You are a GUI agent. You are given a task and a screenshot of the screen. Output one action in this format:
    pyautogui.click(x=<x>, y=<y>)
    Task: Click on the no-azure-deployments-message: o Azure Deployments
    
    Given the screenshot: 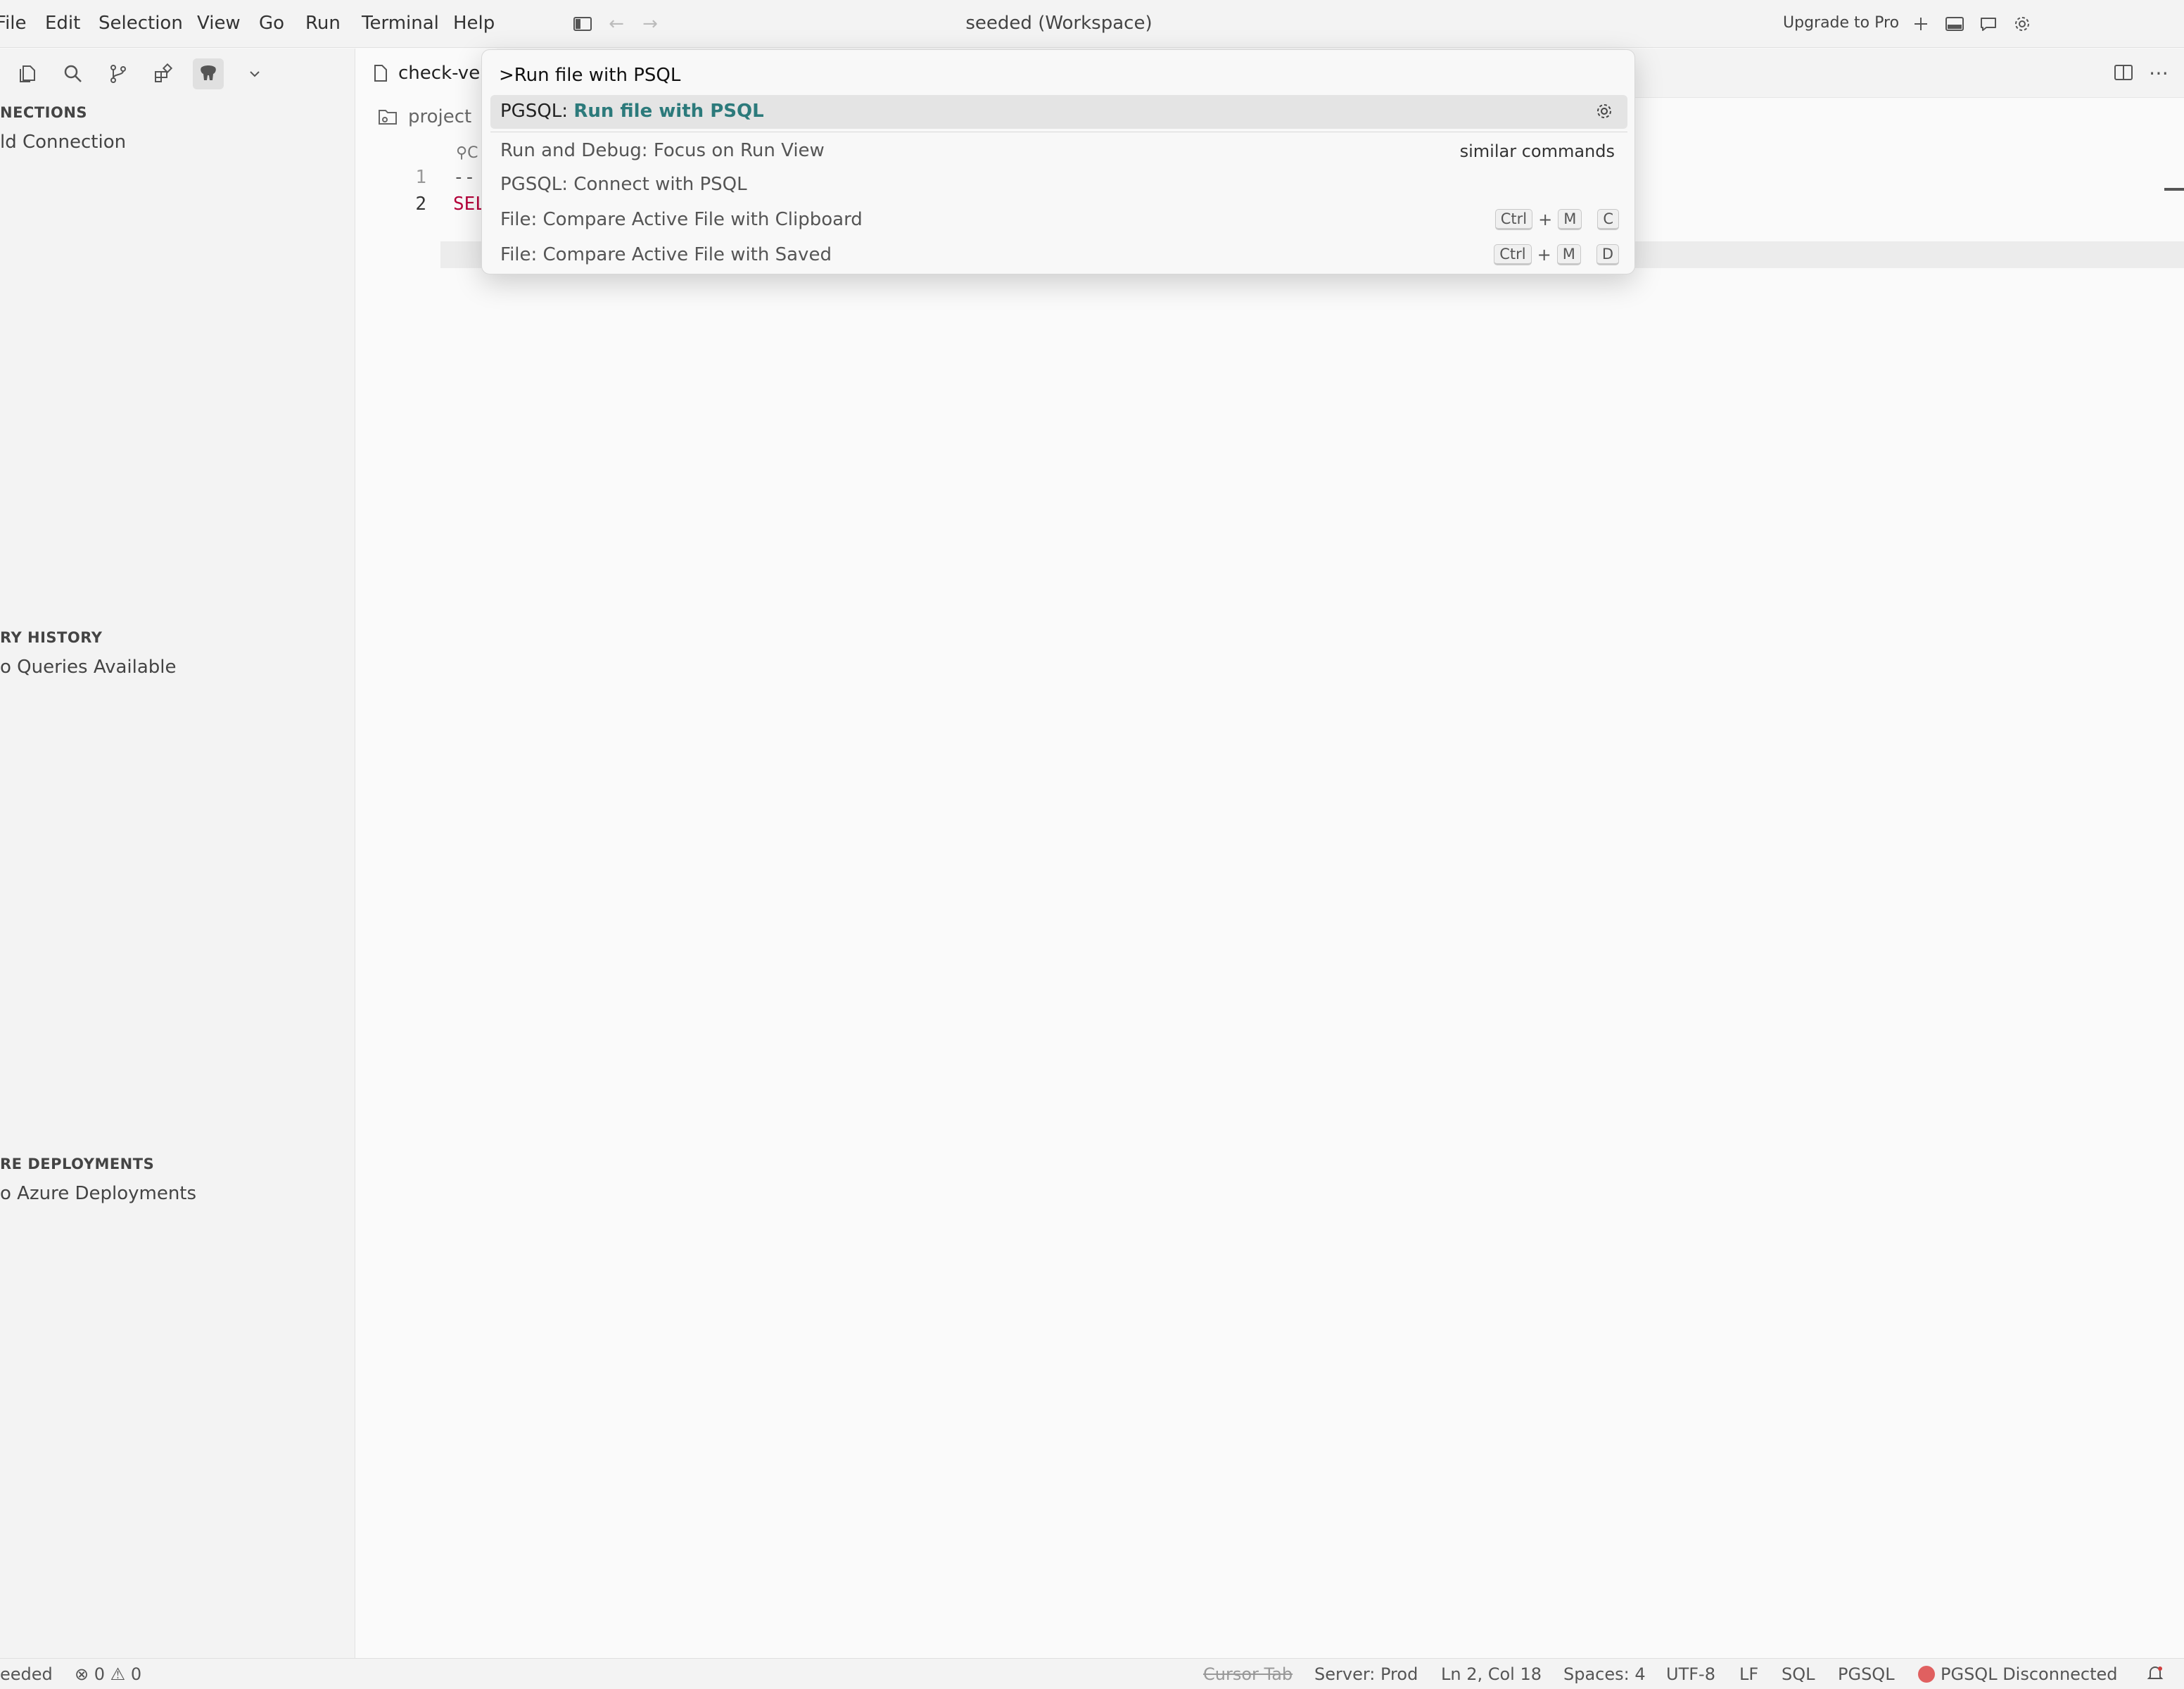 What is the action you would take?
    pyautogui.click(x=98, y=1193)
    